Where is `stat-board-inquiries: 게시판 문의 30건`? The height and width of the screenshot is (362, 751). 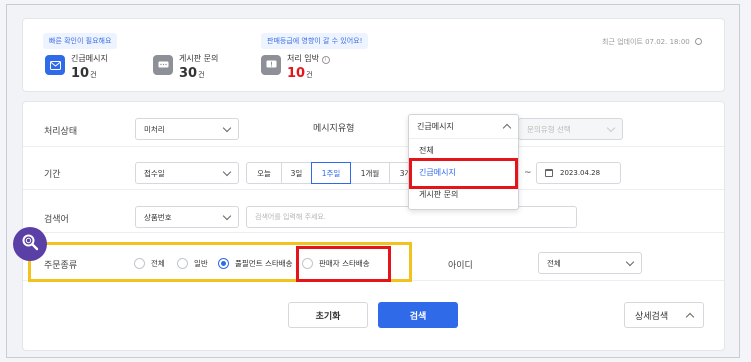 stat-board-inquiries: 게시판 문의 30건 is located at coordinates (185, 67).